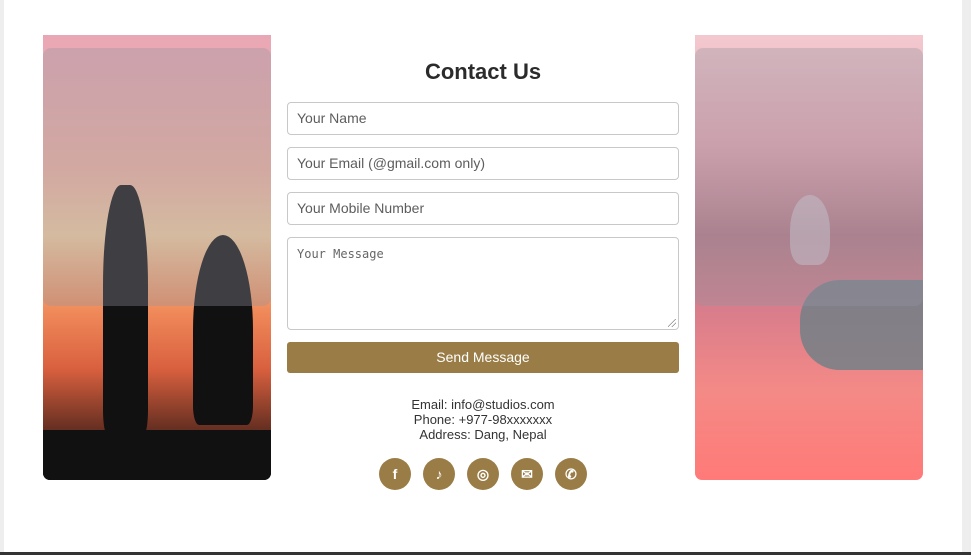 This screenshot has height=555, width=971. What do you see at coordinates (483, 208) in the screenshot?
I see `mobile-input: Your Mobile Number` at bounding box center [483, 208].